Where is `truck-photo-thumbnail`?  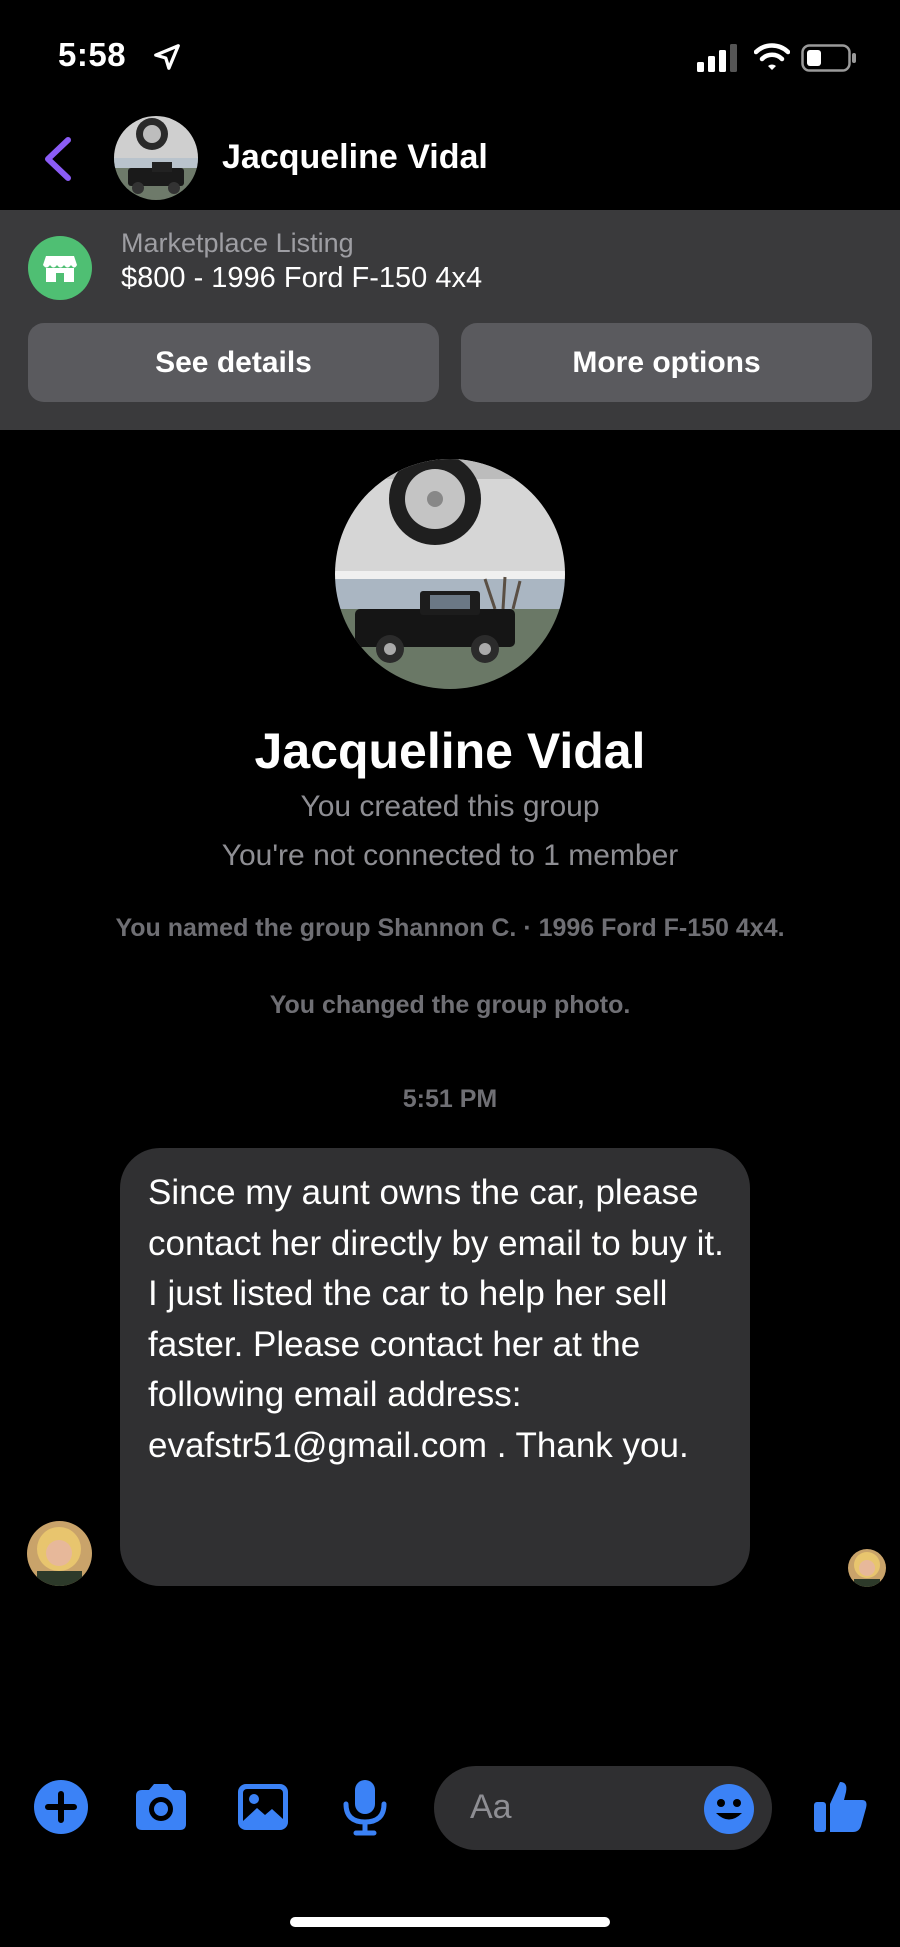
truck-photo-thumbnail is located at coordinates (156, 158).